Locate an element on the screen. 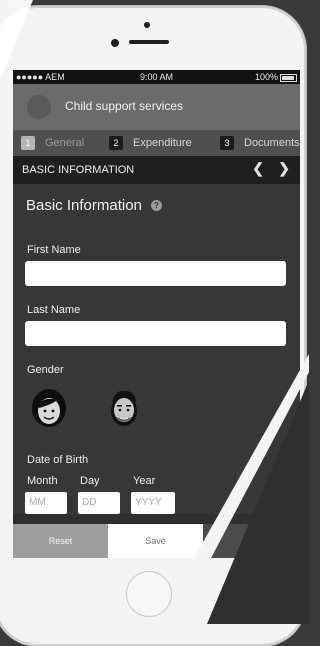 Image resolution: width=320 pixels, height=646 pixels. status-bar: ●●●●● AEM 9:00 AM 100% is located at coordinates (156, 77).